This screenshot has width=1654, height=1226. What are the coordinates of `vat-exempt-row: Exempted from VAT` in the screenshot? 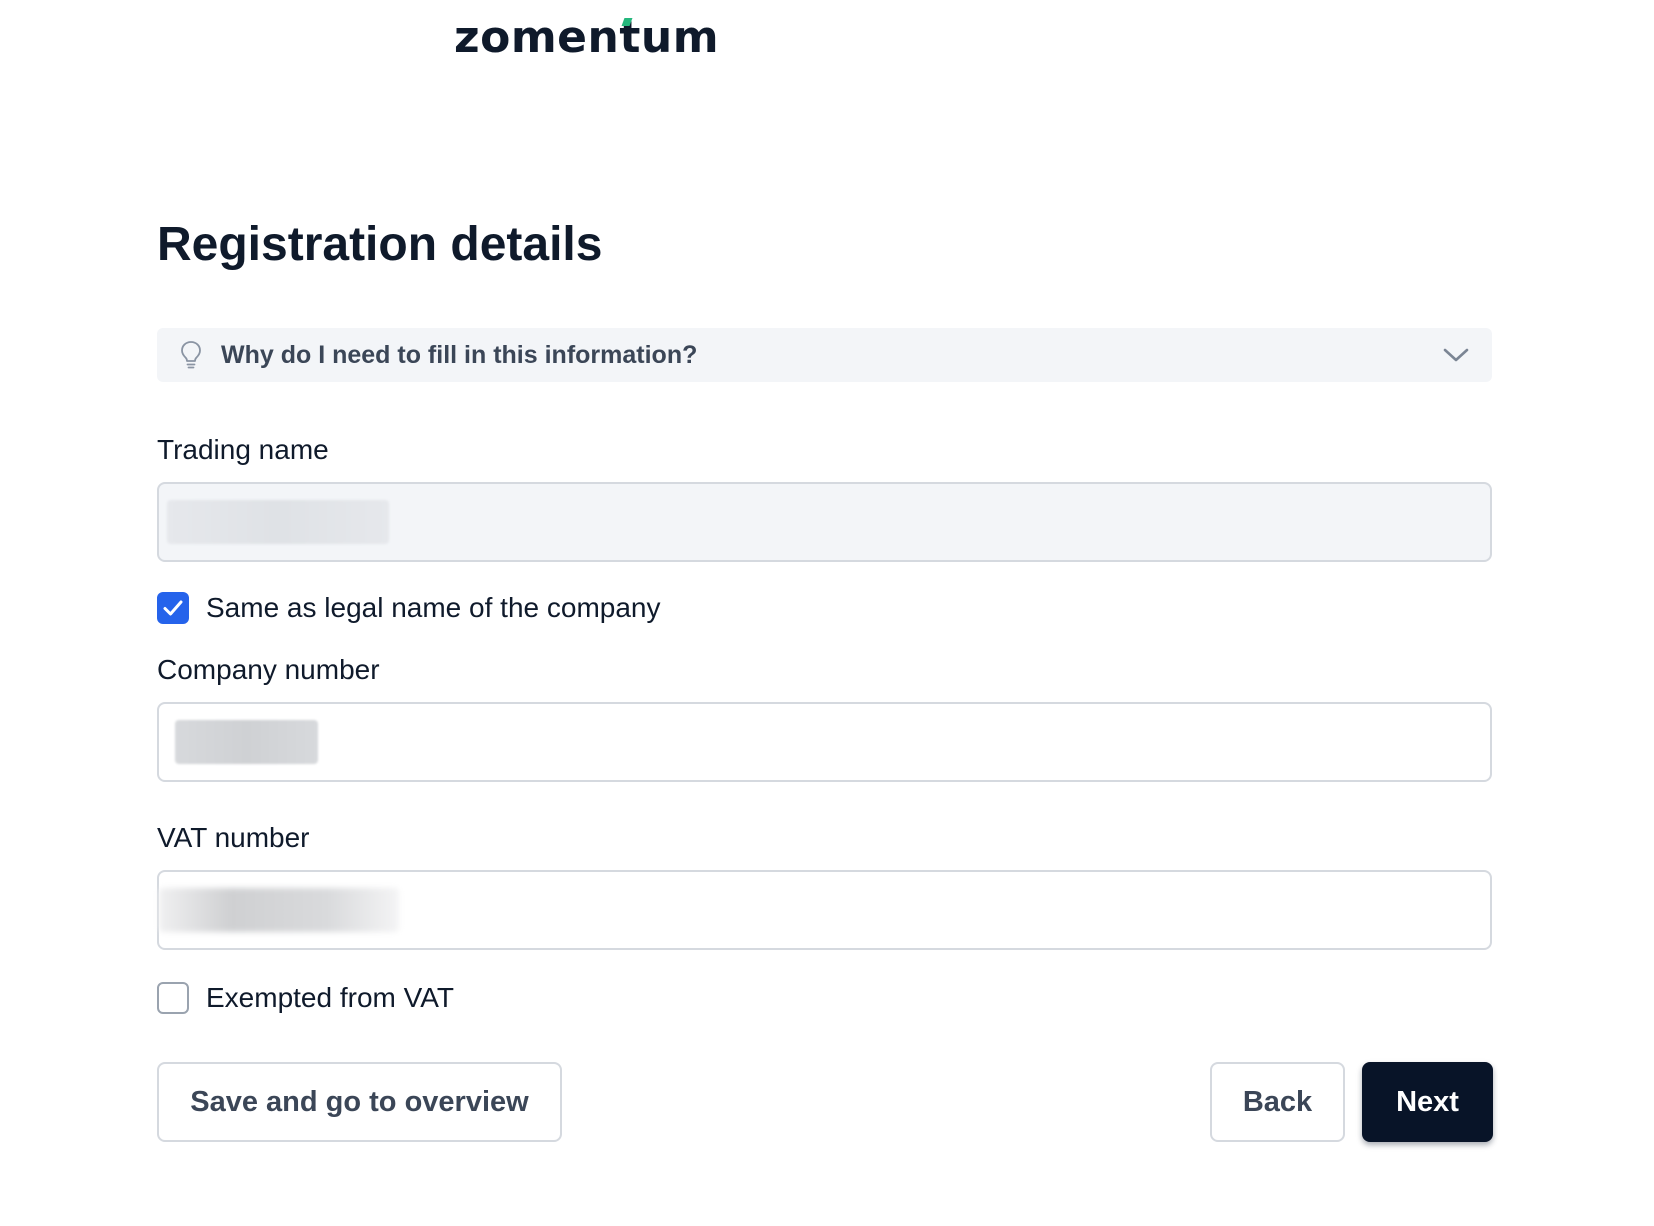 It's located at (824, 998).